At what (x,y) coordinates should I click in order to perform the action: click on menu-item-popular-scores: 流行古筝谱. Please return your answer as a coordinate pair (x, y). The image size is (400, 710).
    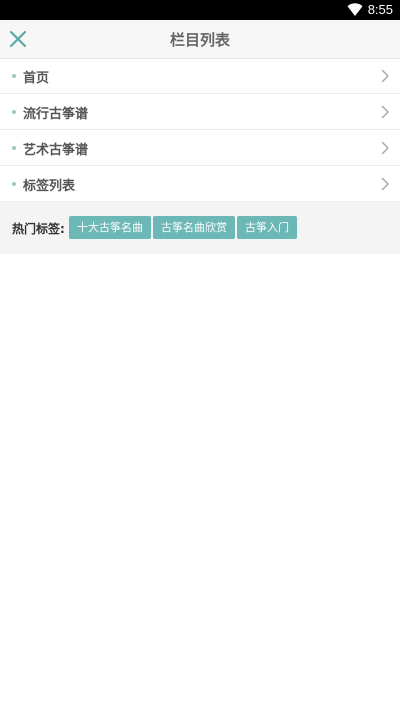
    Looking at the image, I should click on (200, 112).